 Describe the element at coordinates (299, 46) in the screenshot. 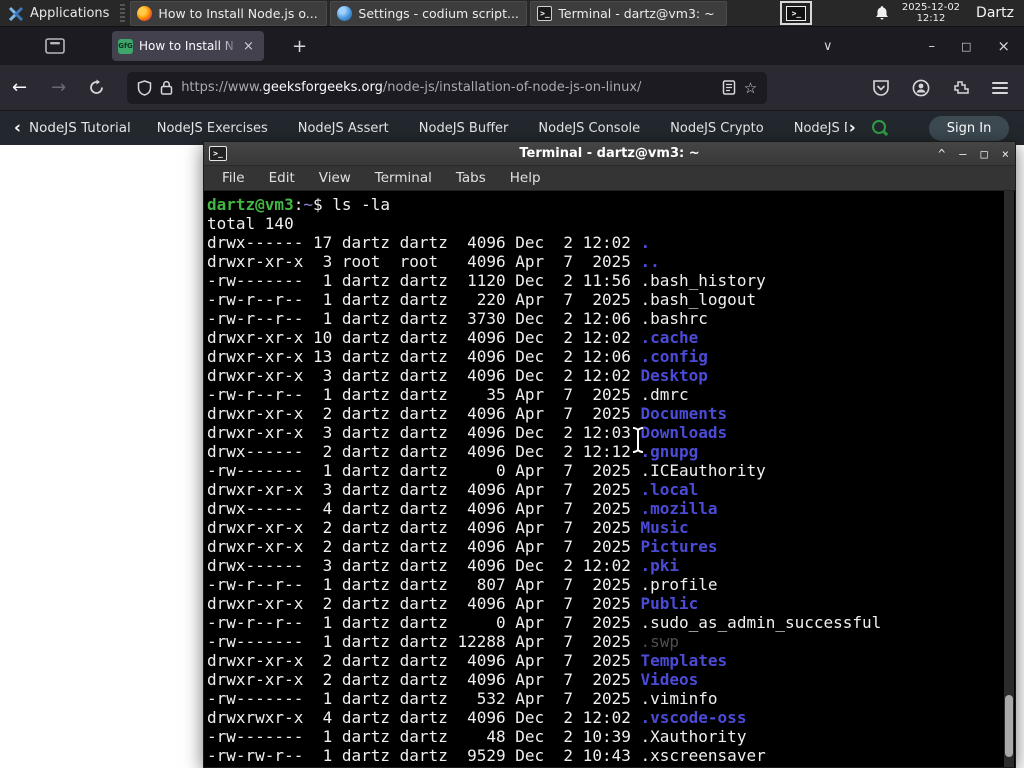

I see `new-tab-button: +` at that location.